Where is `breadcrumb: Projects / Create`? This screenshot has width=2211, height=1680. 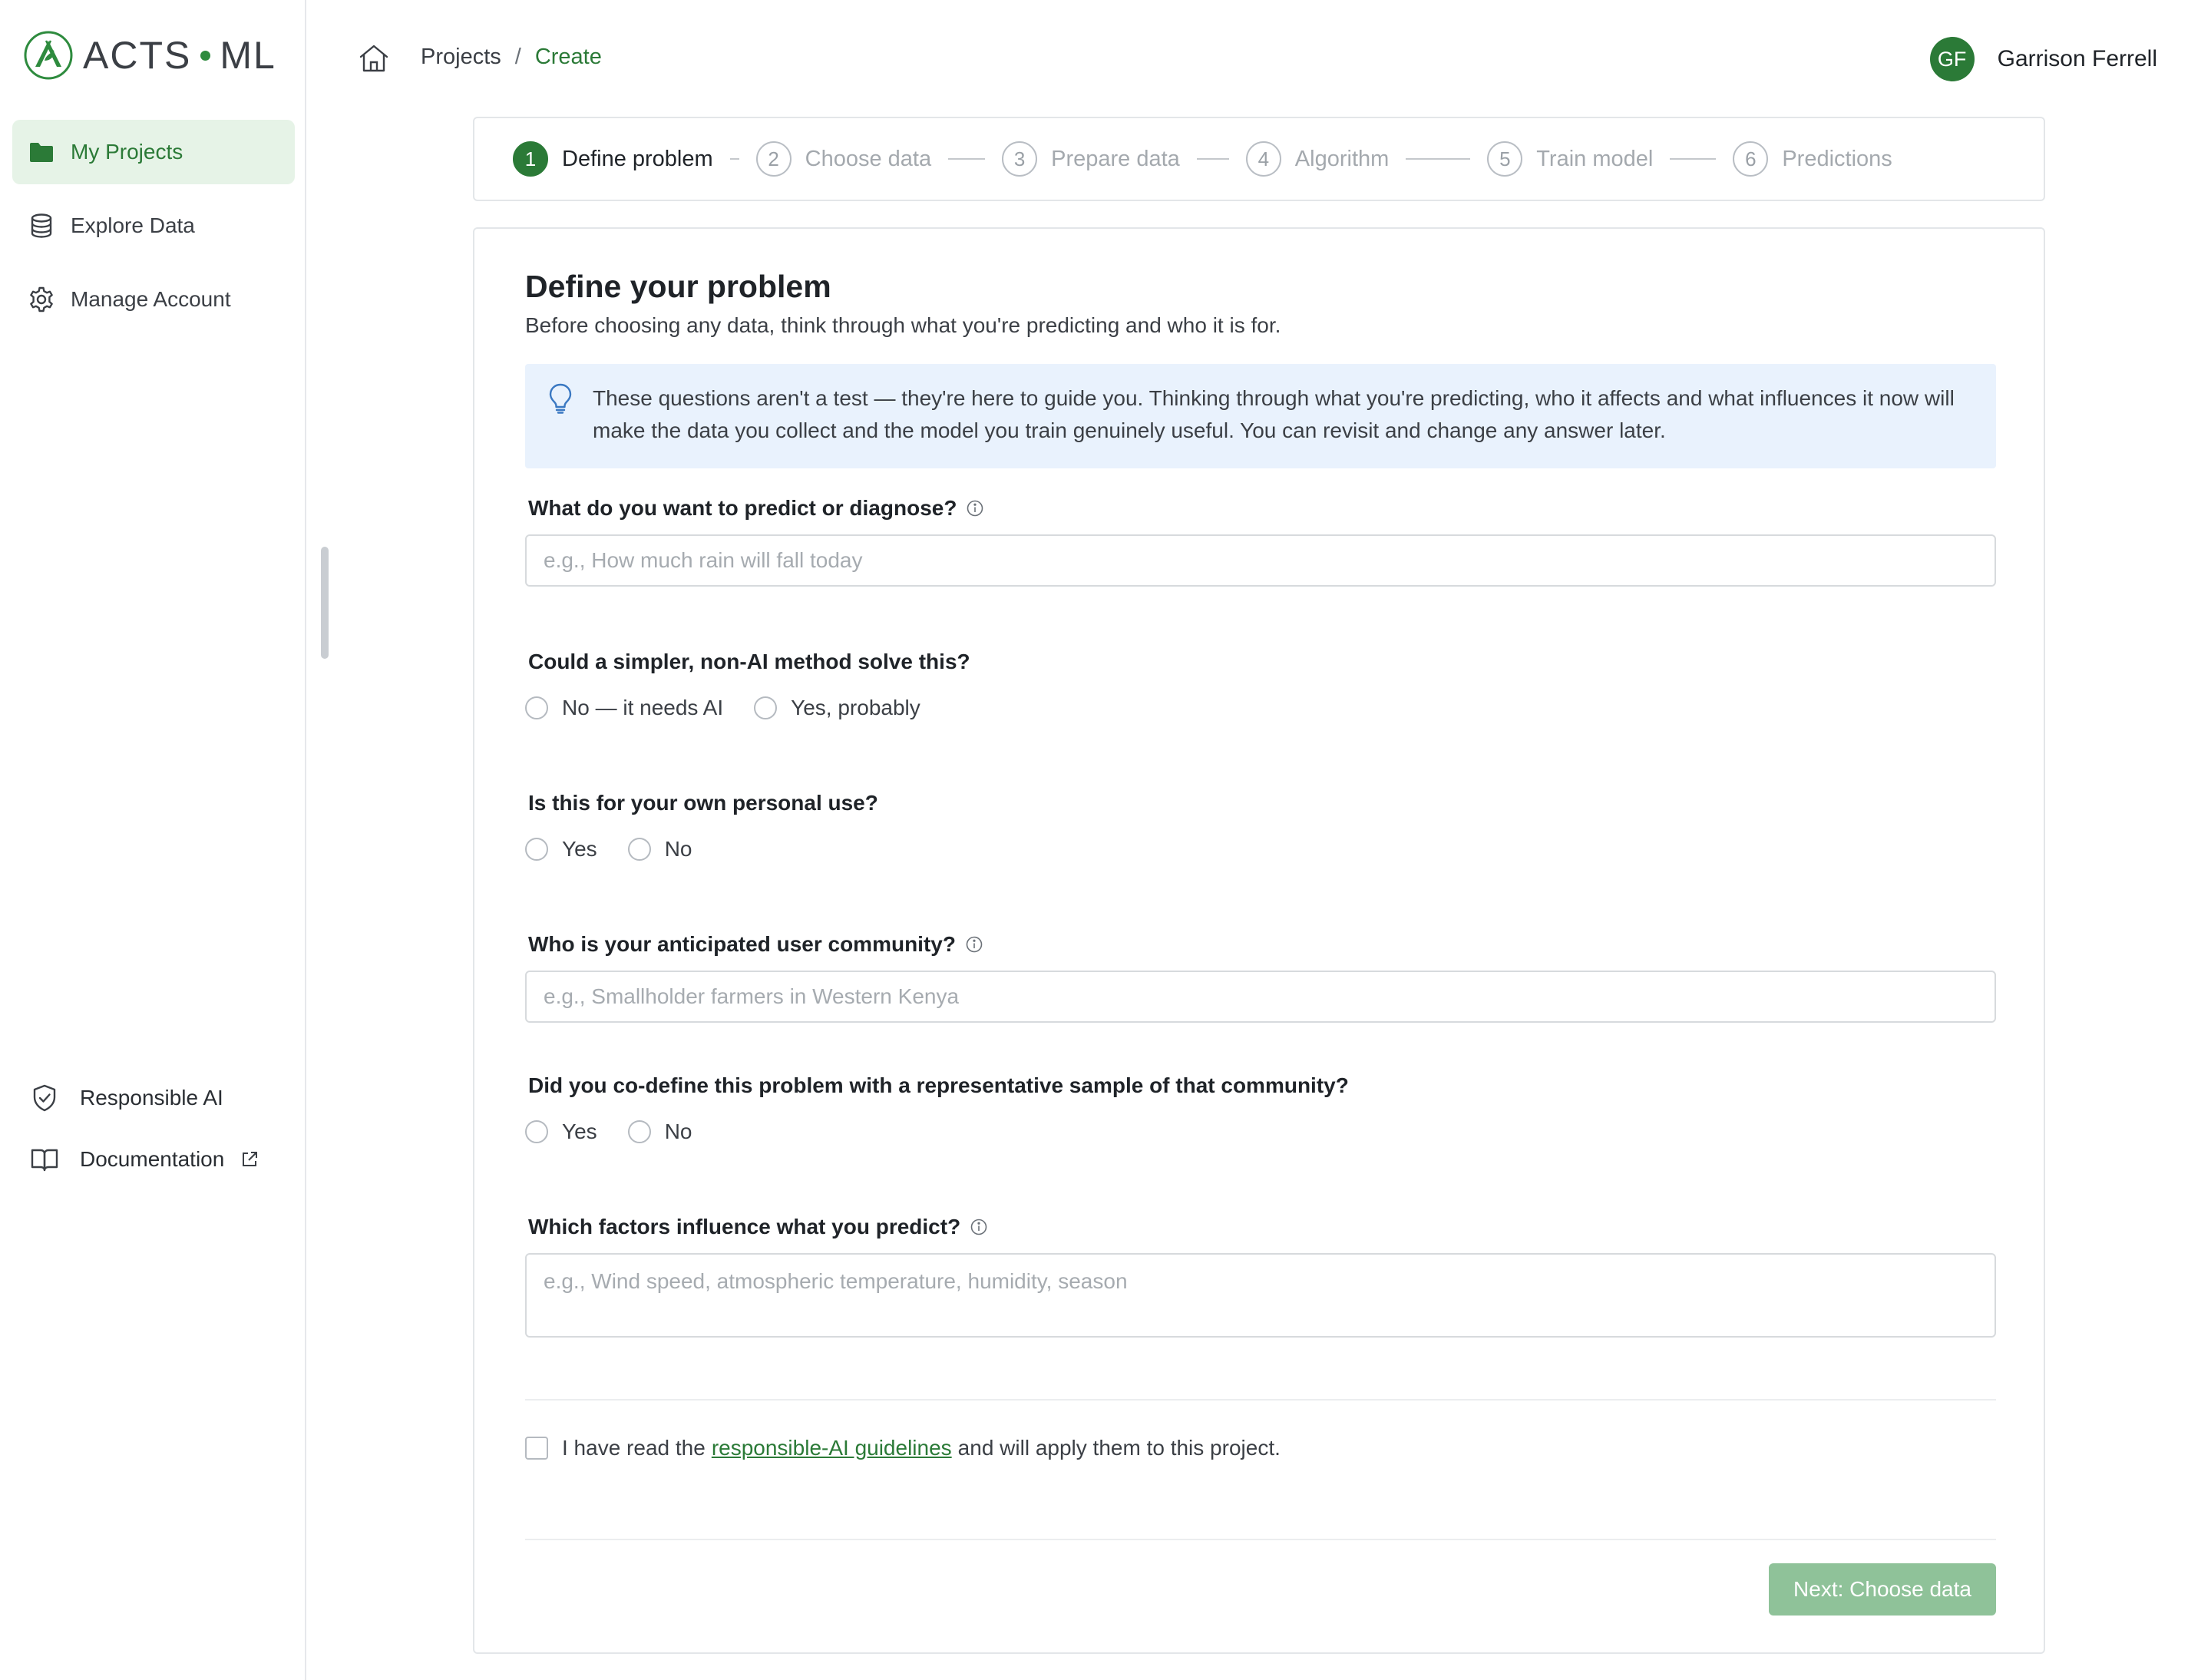 breadcrumb: Projects / Create is located at coordinates (511, 57).